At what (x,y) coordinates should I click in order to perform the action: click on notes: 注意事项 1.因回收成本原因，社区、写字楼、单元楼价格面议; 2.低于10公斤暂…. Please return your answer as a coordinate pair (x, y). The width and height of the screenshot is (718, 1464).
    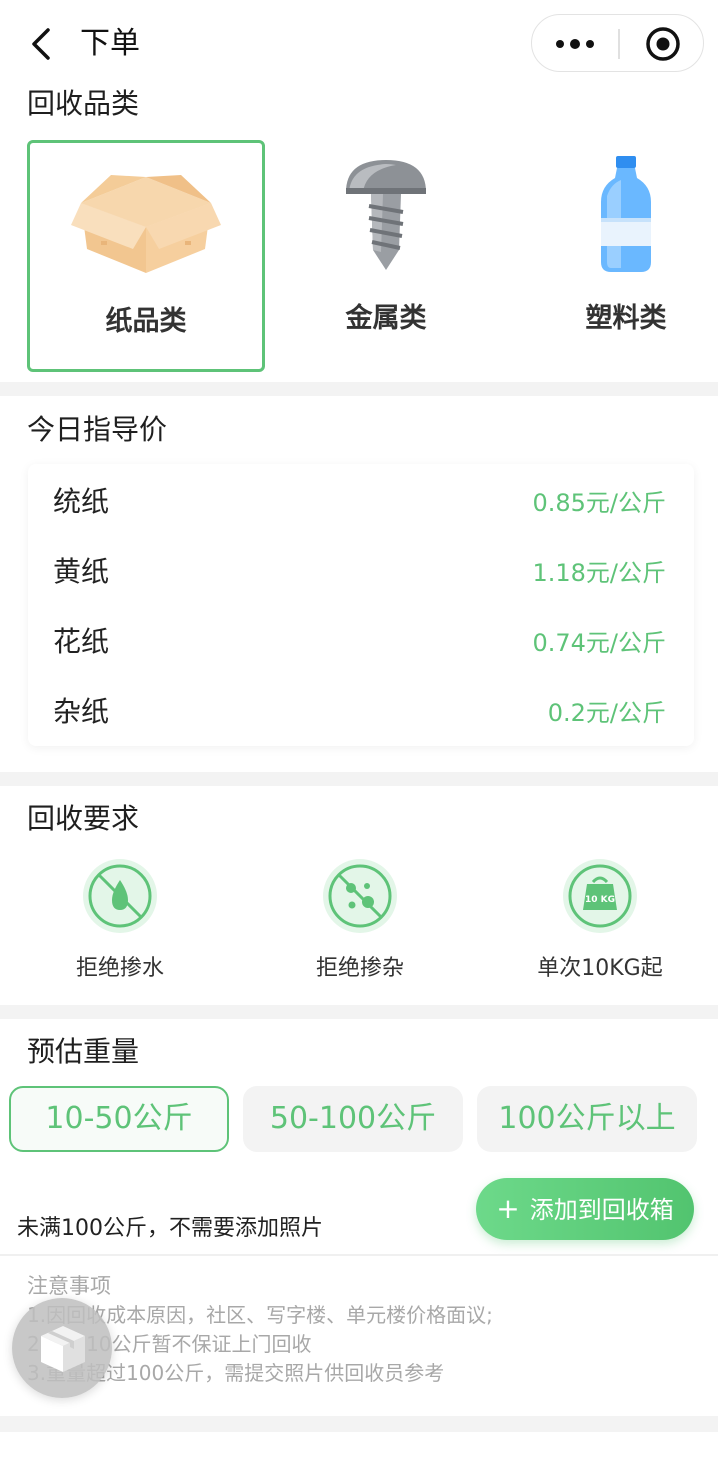
    Looking at the image, I should click on (362, 1330).